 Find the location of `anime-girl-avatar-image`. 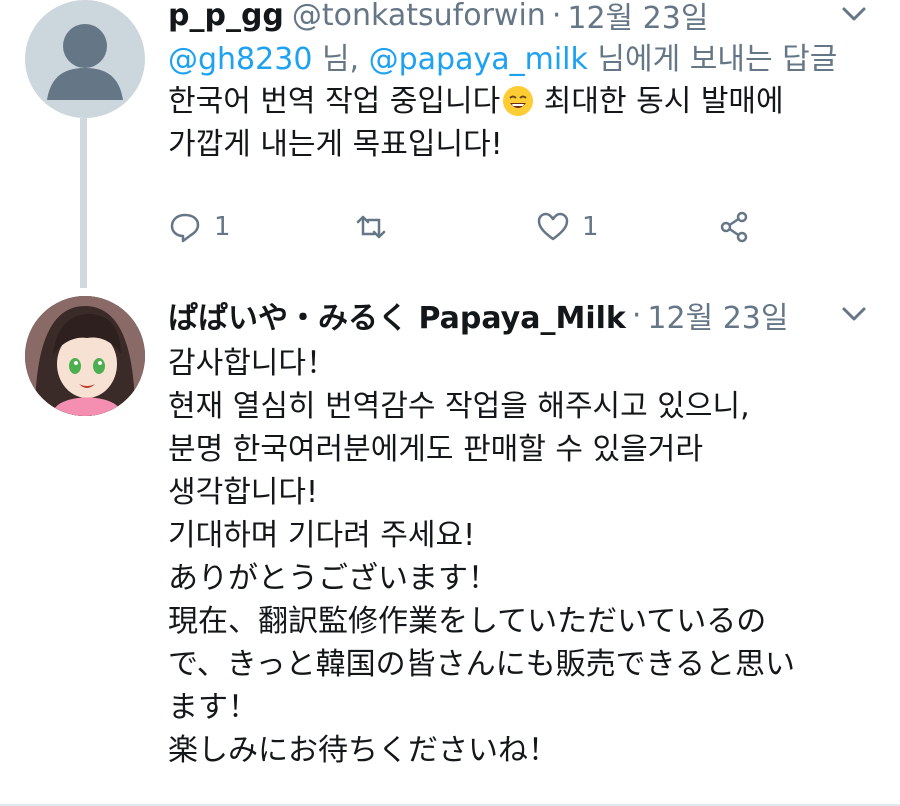

anime-girl-avatar-image is located at coordinates (85, 356).